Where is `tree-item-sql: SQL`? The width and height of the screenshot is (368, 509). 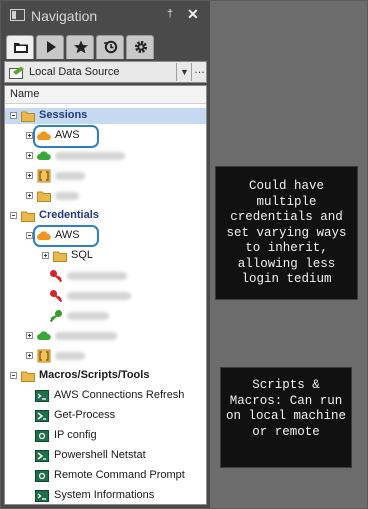
tree-item-sql: SQL is located at coordinates (105, 256).